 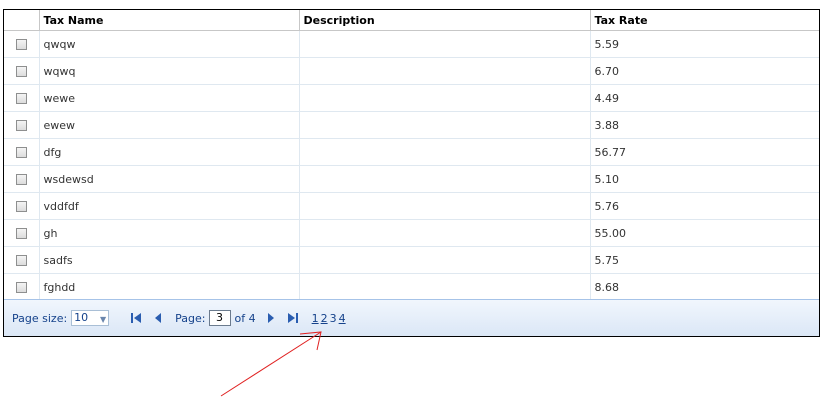 I want to click on table-row: dfg 56.77, so click(x=411, y=152).